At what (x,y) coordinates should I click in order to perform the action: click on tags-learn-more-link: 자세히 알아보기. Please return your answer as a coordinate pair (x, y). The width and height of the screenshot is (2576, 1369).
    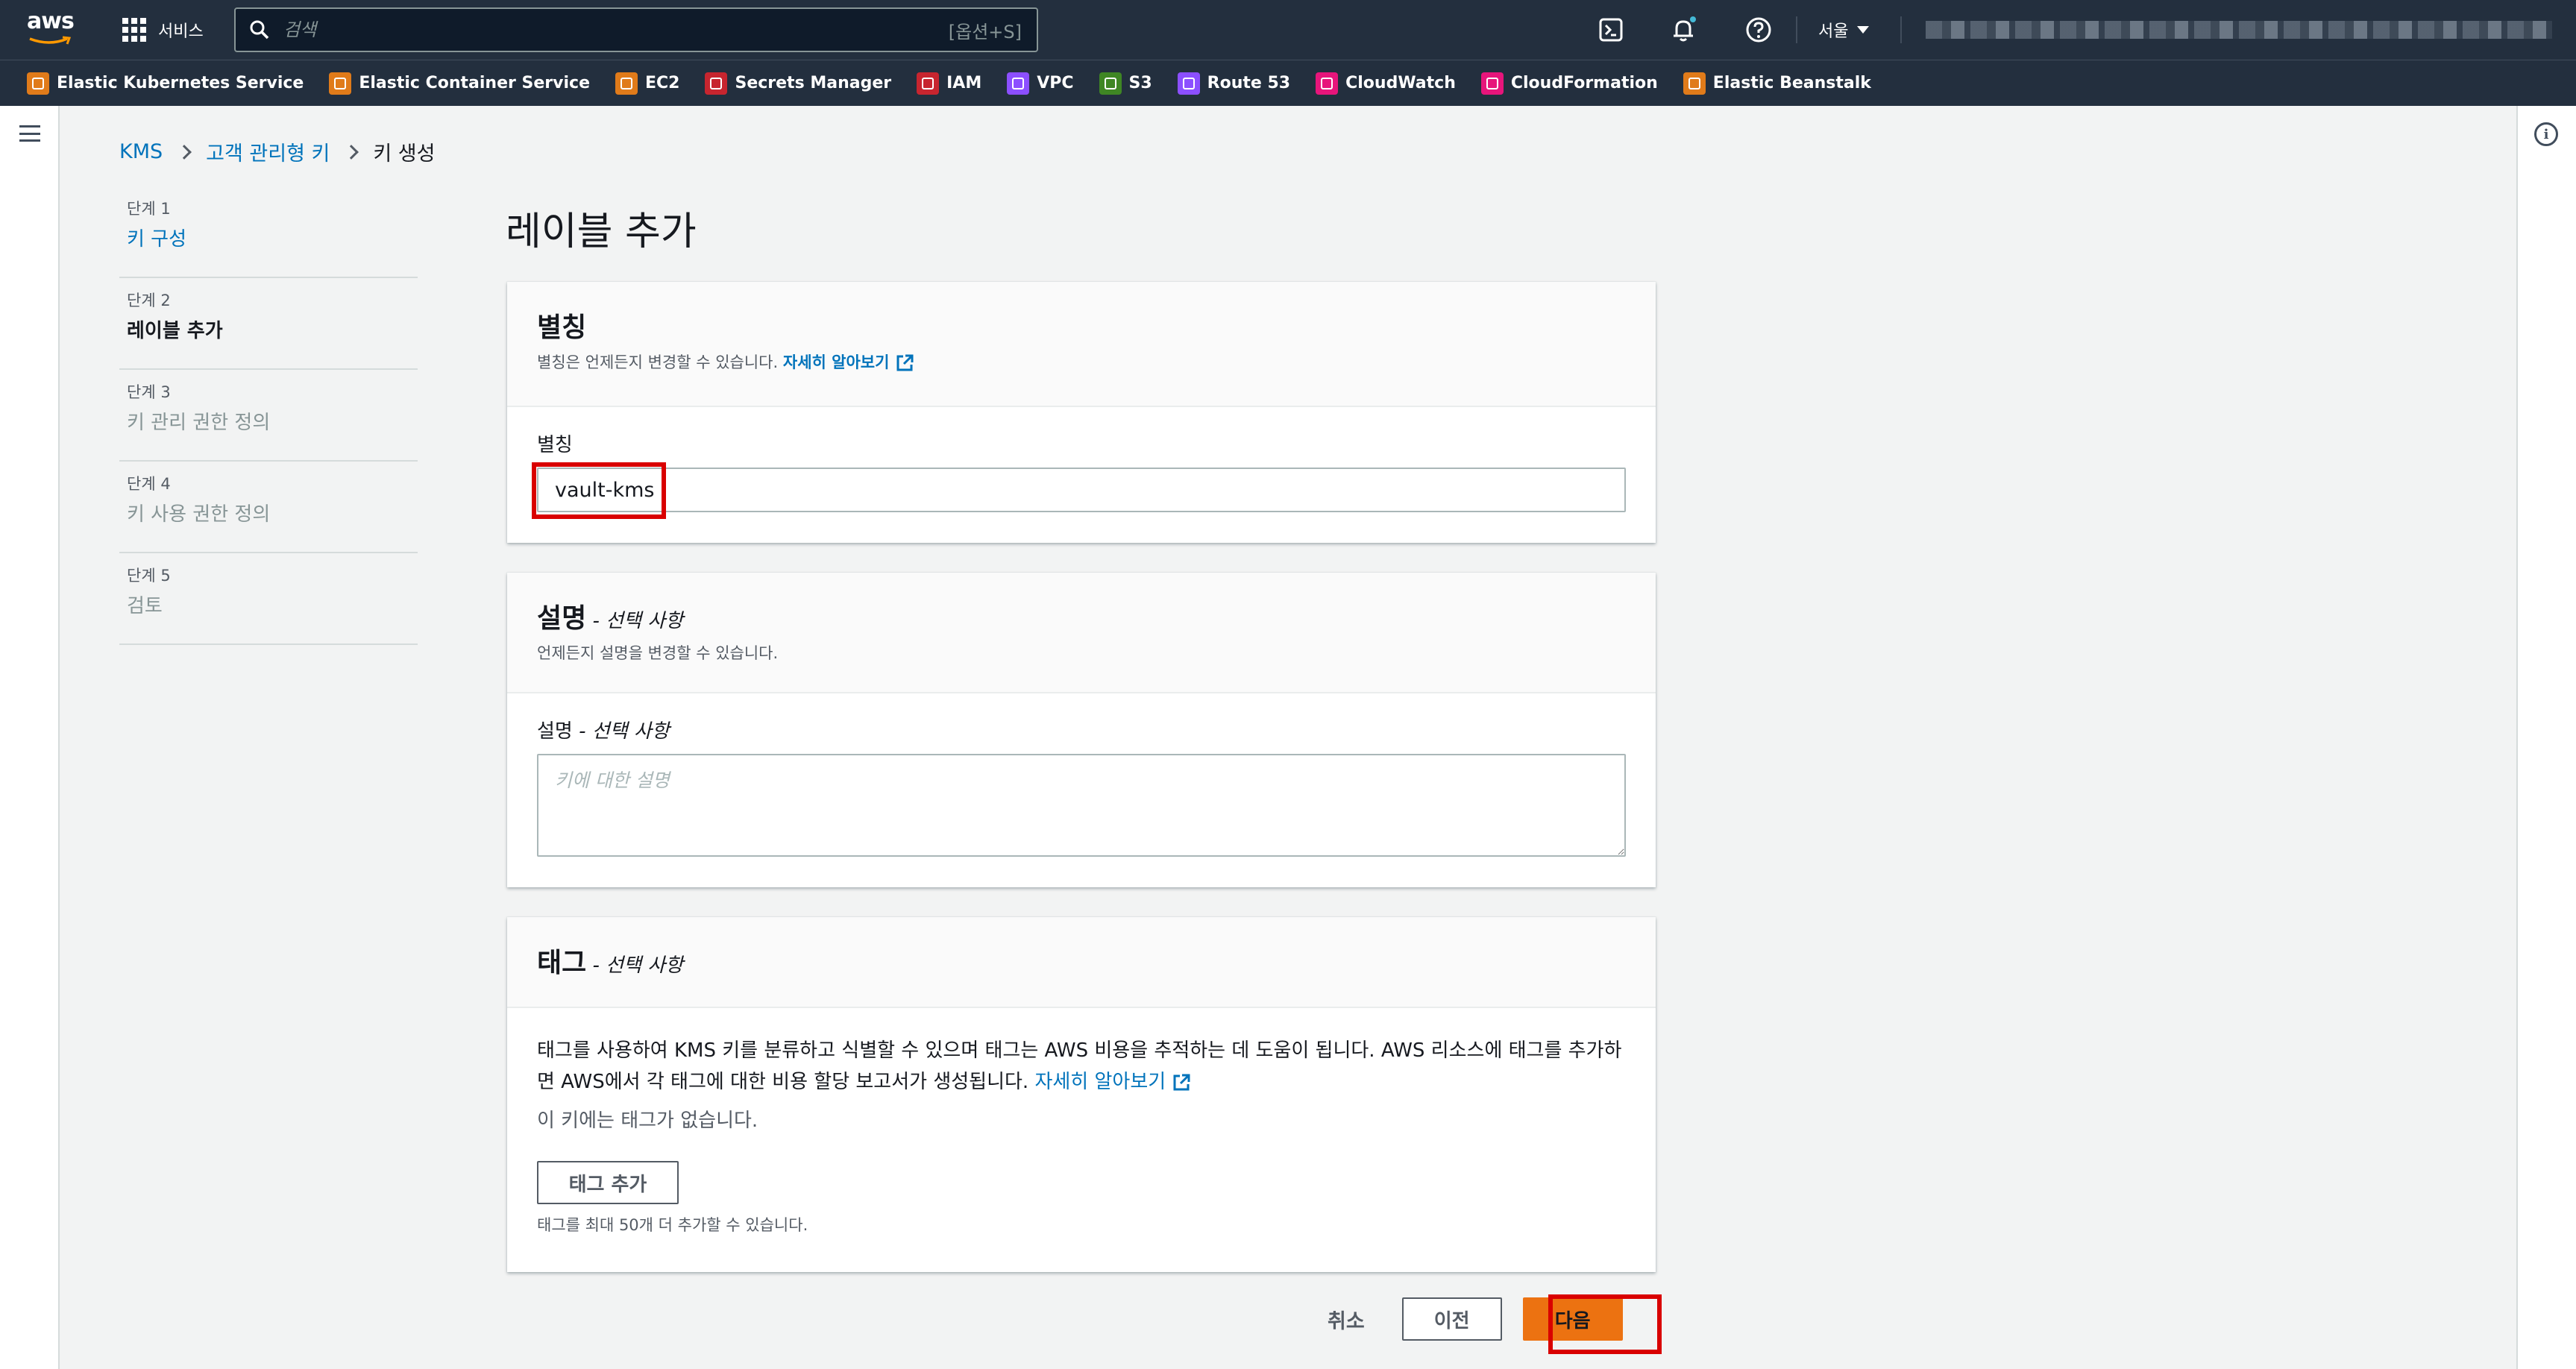
    Looking at the image, I should click on (1113, 1082).